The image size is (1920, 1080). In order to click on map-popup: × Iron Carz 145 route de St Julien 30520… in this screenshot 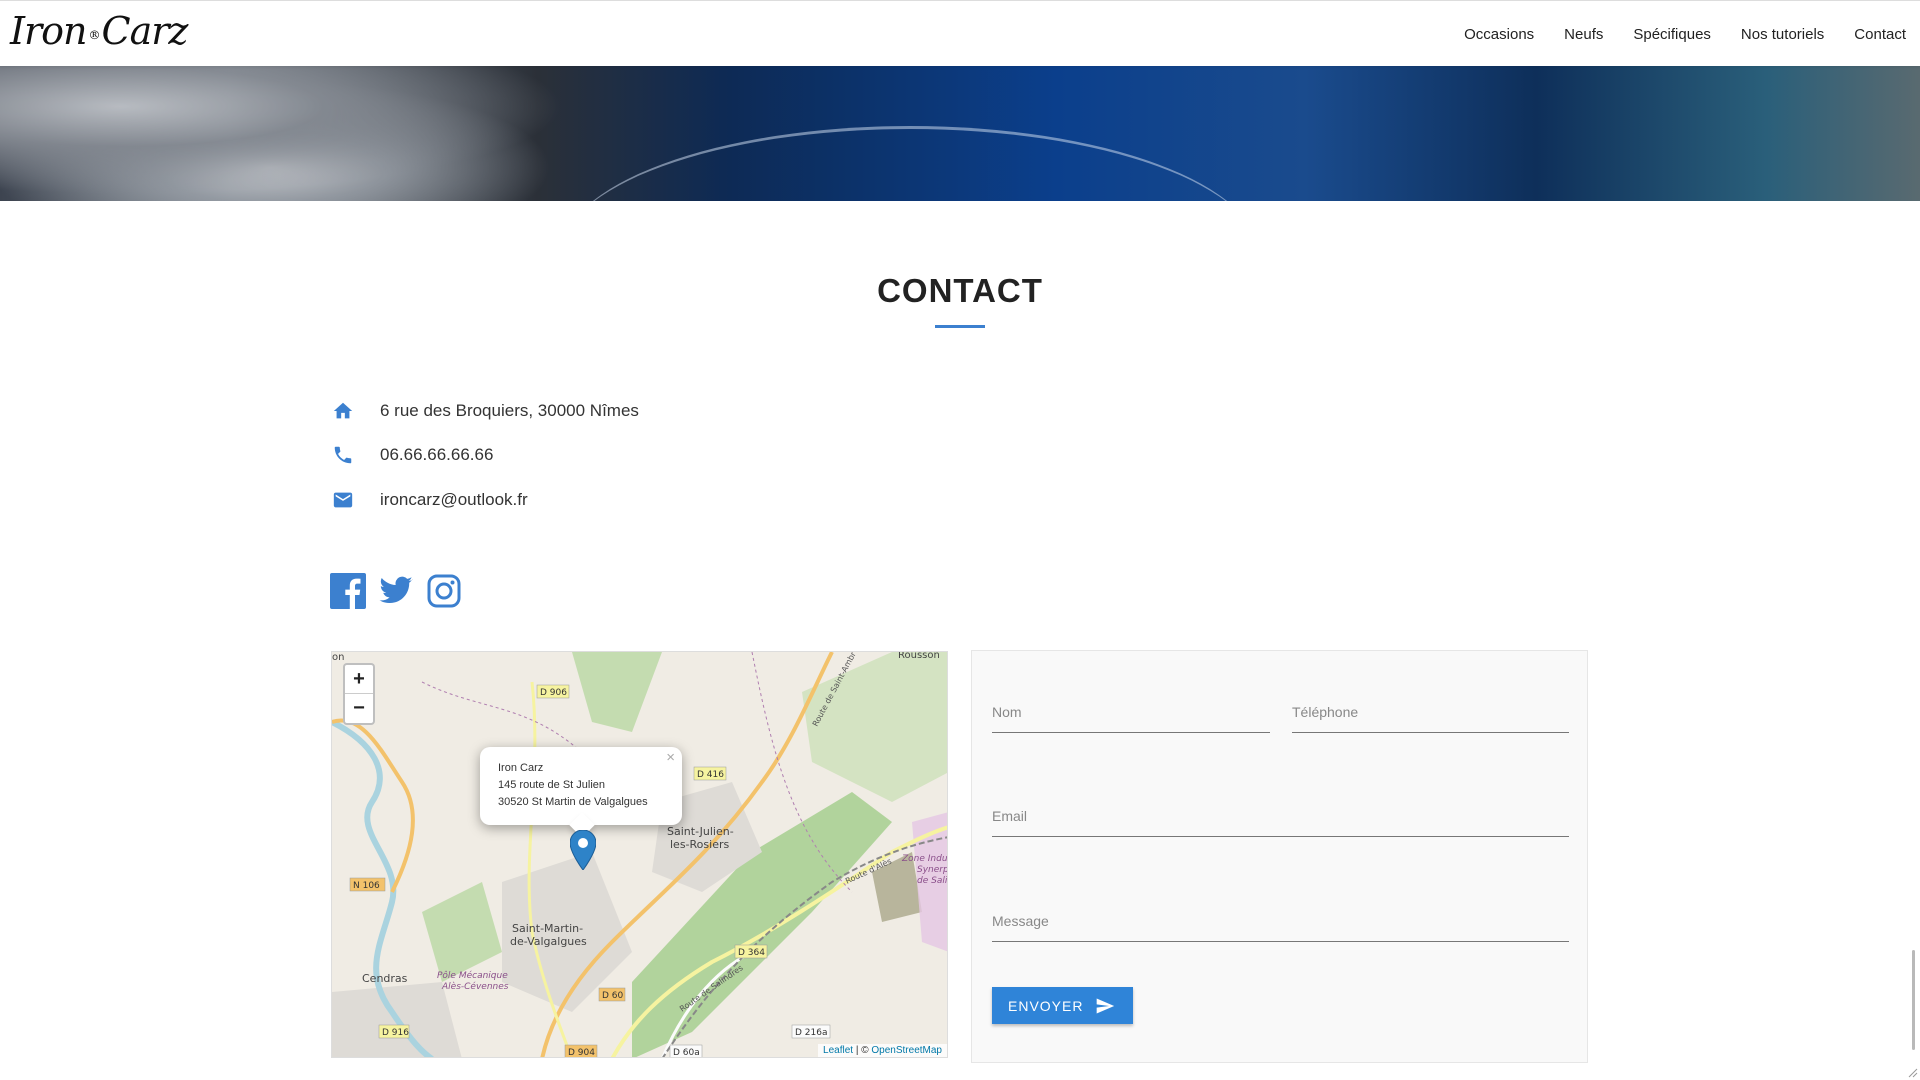, I will do `click(581, 792)`.